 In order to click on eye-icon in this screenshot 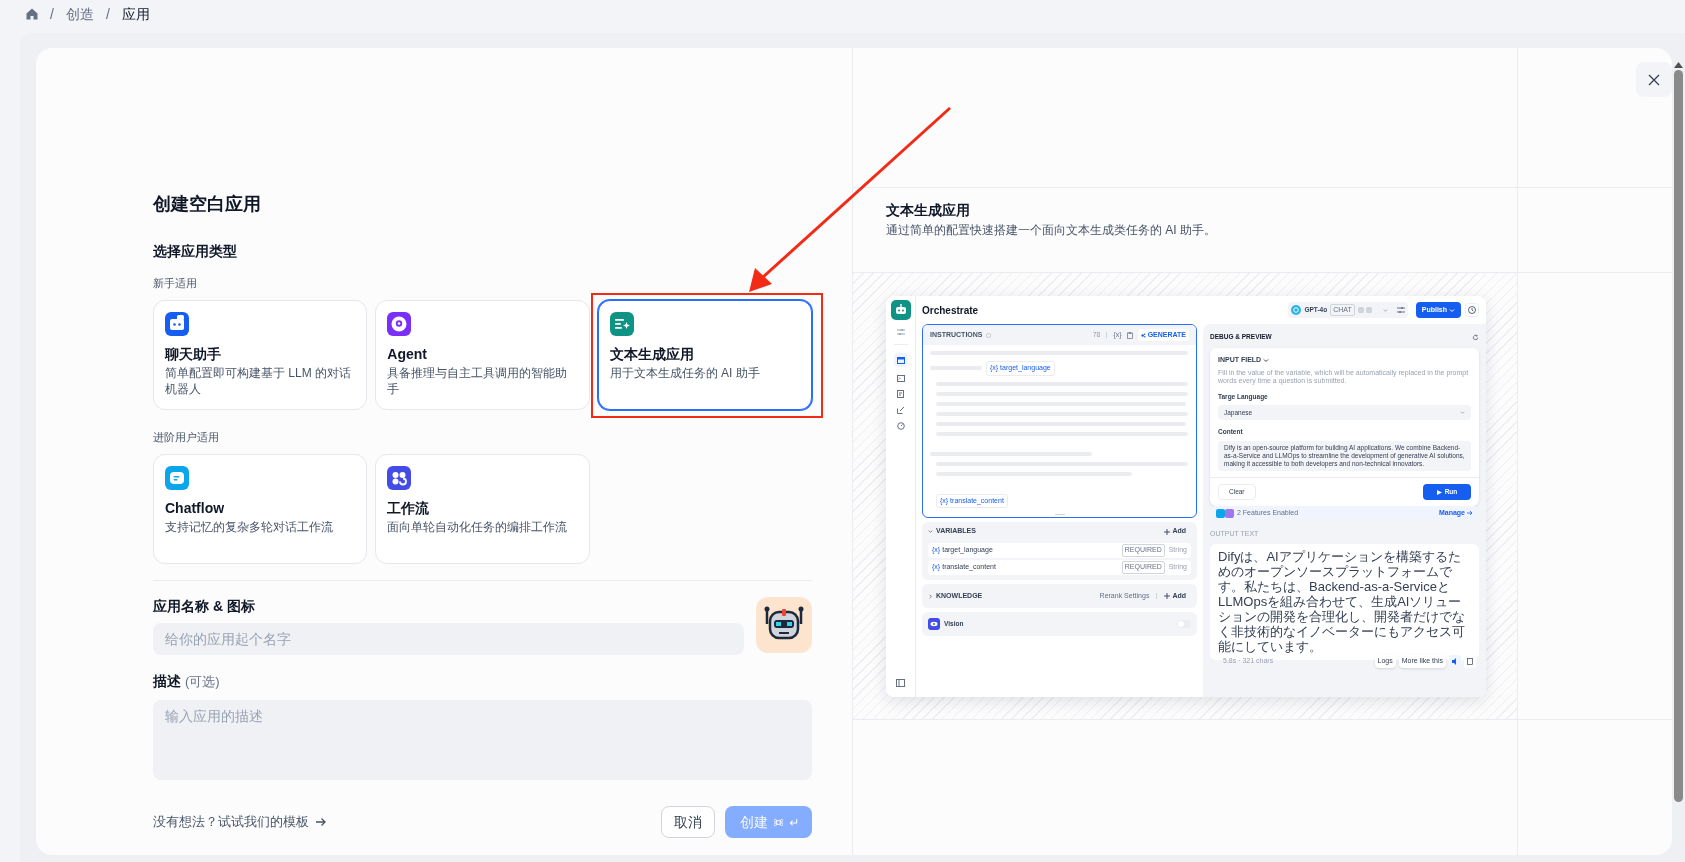, I will do `click(934, 624)`.